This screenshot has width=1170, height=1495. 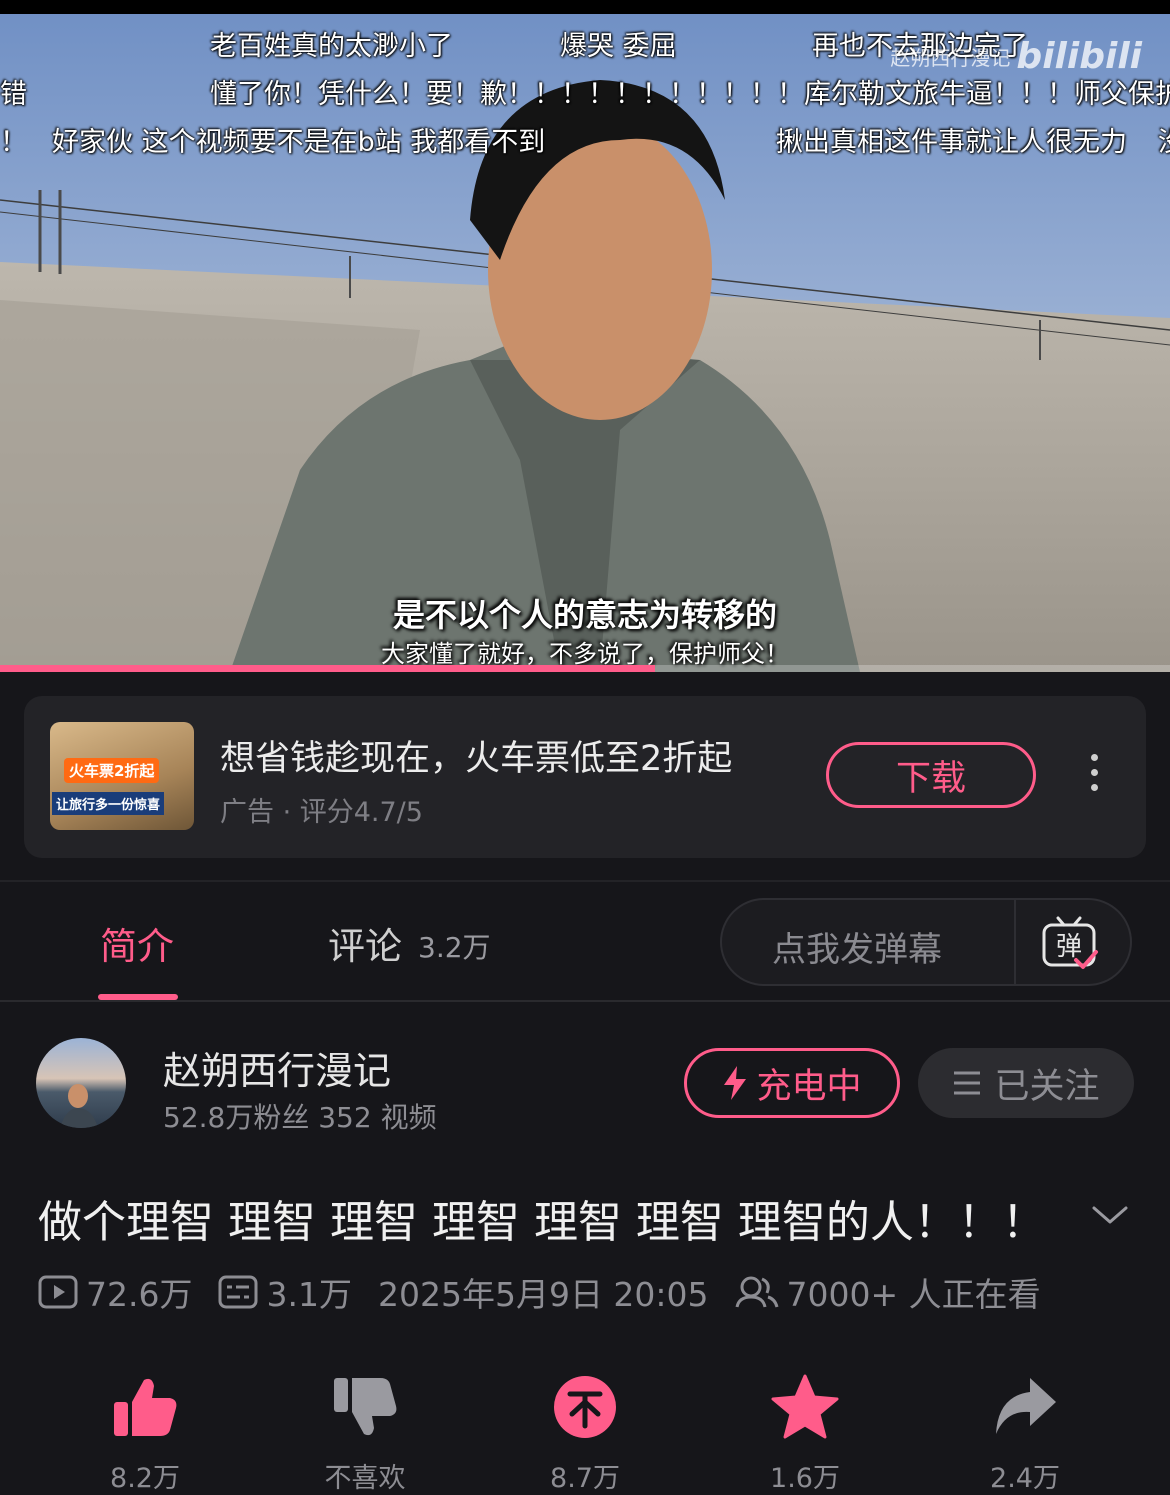 I want to click on tab-comments: 评论, so click(x=365, y=943).